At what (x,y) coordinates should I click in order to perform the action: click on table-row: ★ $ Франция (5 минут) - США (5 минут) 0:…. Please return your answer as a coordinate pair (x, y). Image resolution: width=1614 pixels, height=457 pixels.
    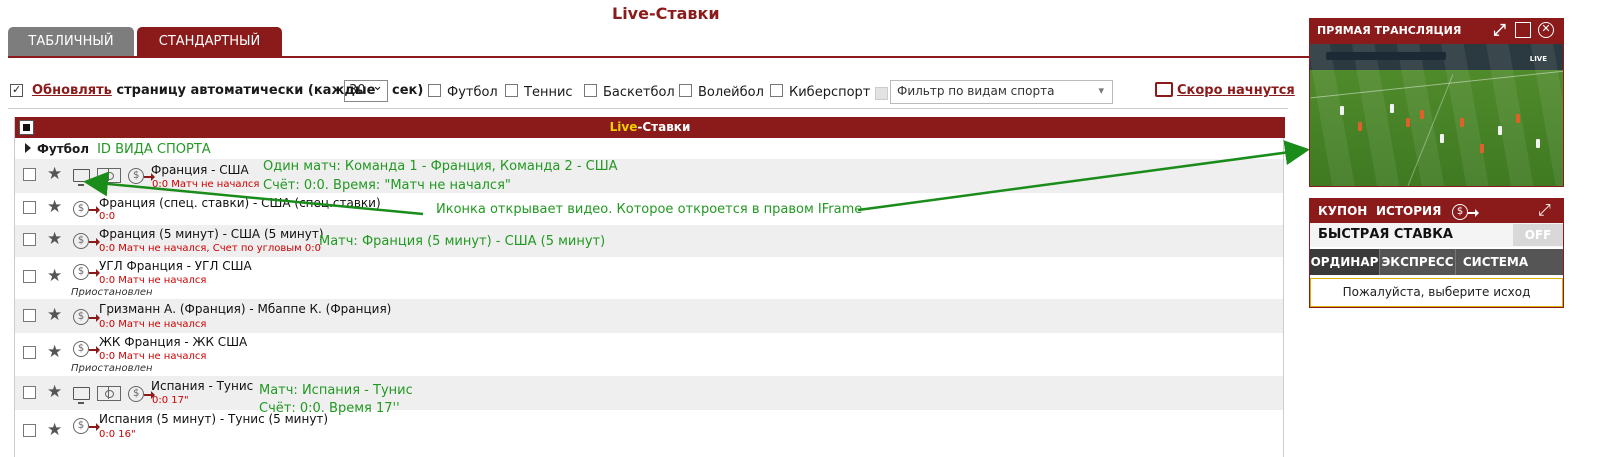
    Looking at the image, I should click on (649, 241).